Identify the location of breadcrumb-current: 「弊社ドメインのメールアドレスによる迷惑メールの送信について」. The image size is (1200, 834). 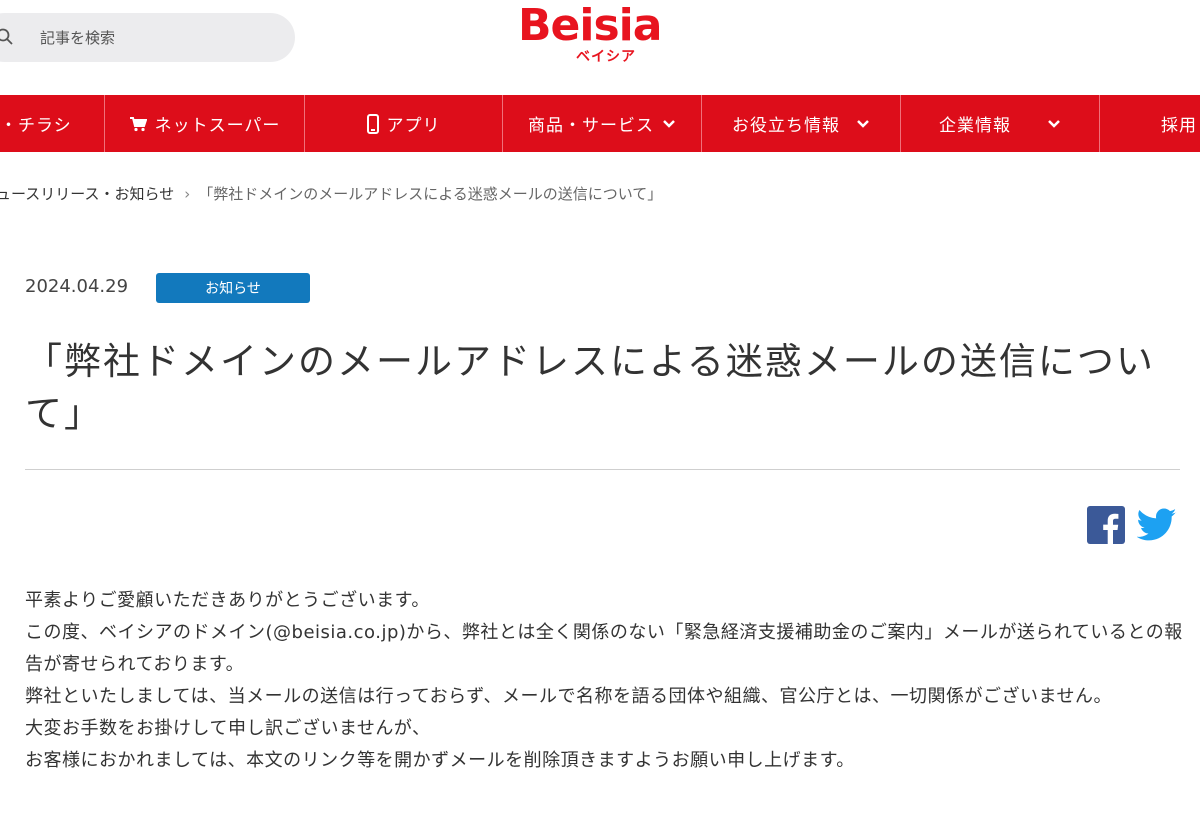
(430, 194).